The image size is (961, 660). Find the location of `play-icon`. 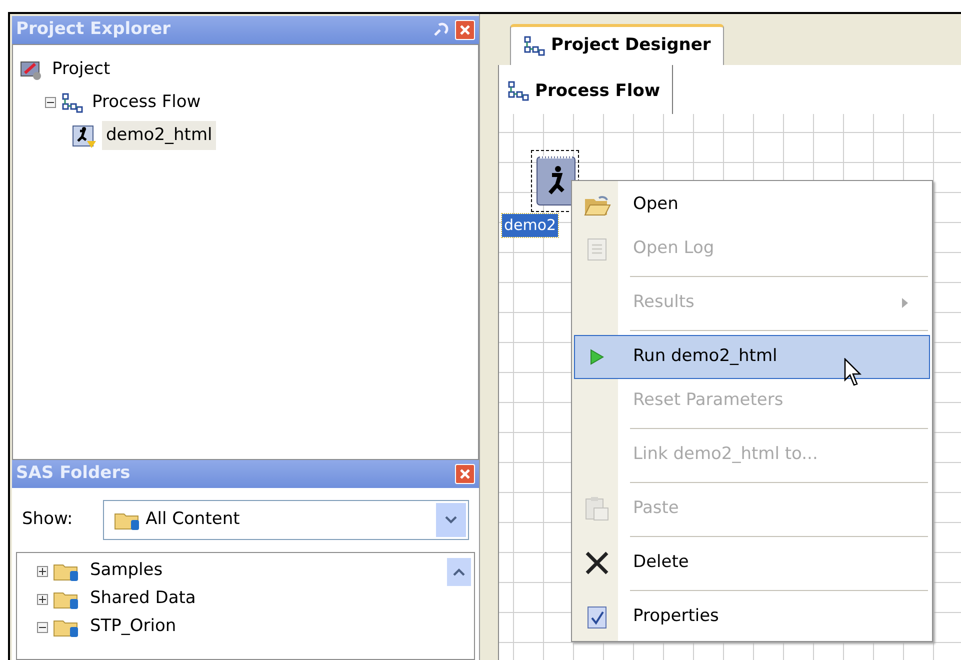

play-icon is located at coordinates (597, 357).